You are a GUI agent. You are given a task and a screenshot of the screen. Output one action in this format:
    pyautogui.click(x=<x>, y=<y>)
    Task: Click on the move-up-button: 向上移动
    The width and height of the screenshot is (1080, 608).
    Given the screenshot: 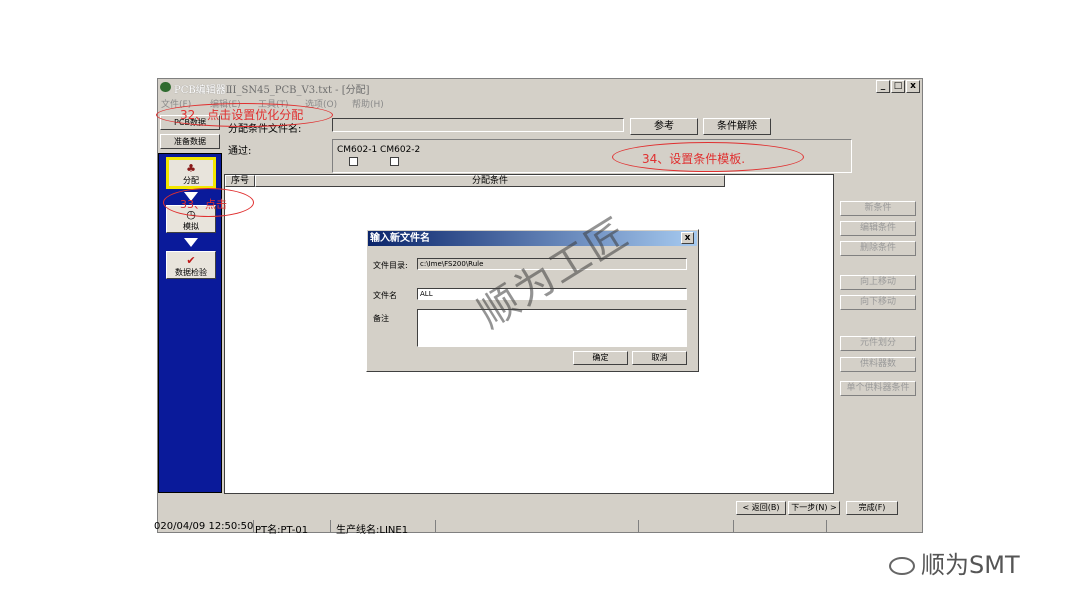 What is the action you would take?
    pyautogui.click(x=878, y=282)
    